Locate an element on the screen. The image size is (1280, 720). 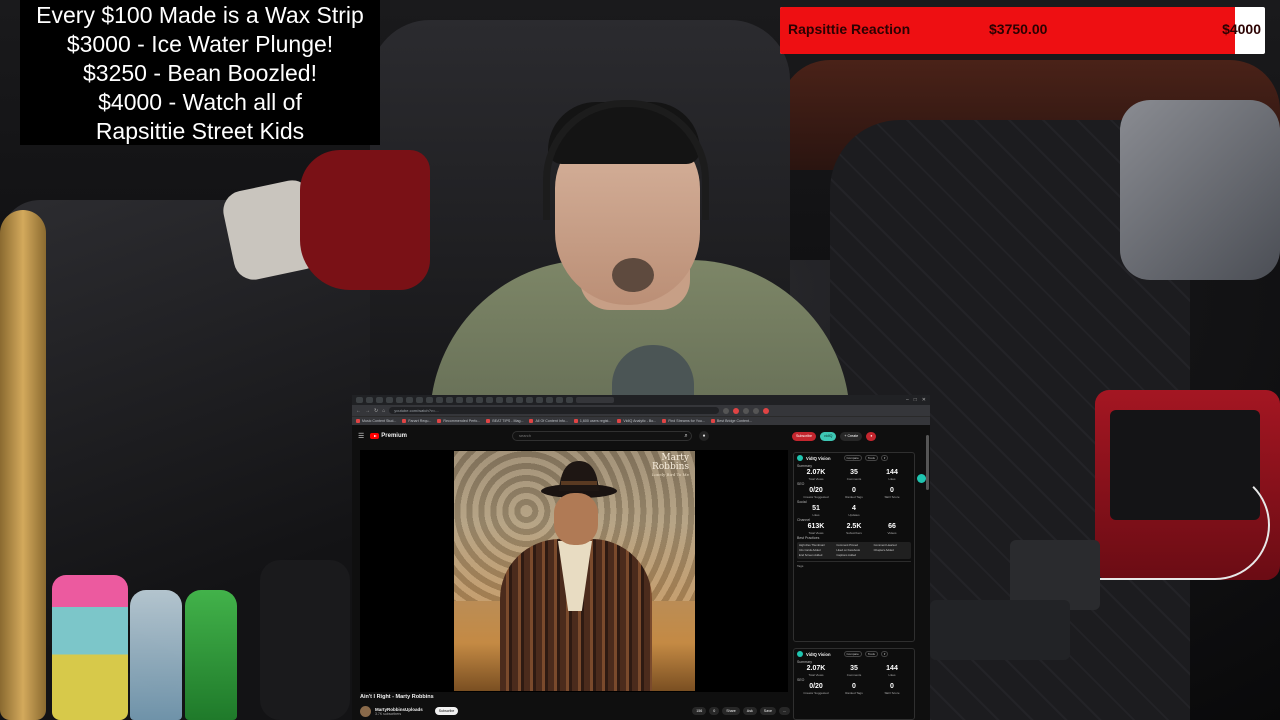
stat-value: 2.07K is located at coordinates (816, 472).